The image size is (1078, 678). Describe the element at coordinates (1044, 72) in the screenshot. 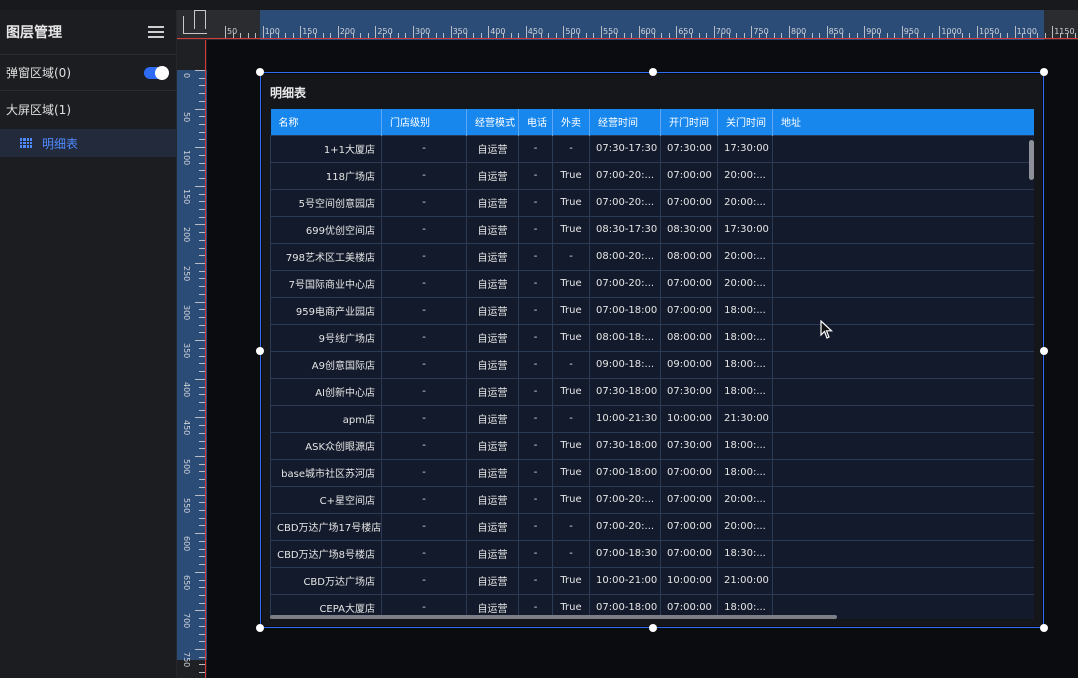

I see `resize-handle-top-right` at that location.